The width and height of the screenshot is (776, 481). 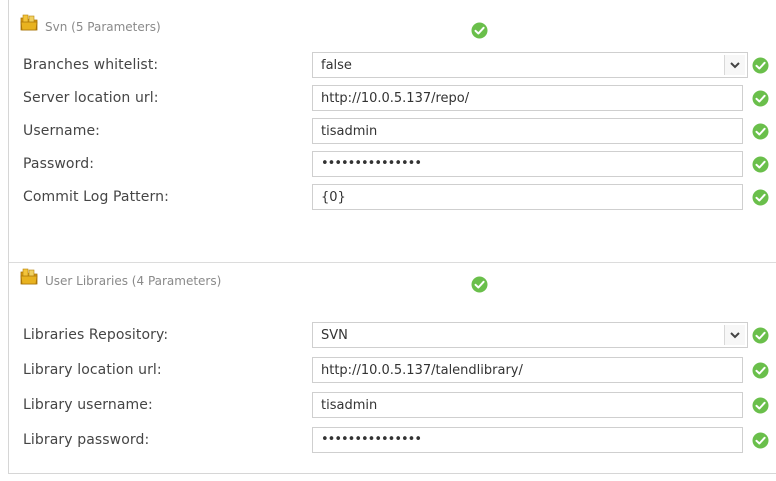 What do you see at coordinates (103, 27) in the screenshot?
I see `svn-section-title: Svn (5 Parameters)` at bounding box center [103, 27].